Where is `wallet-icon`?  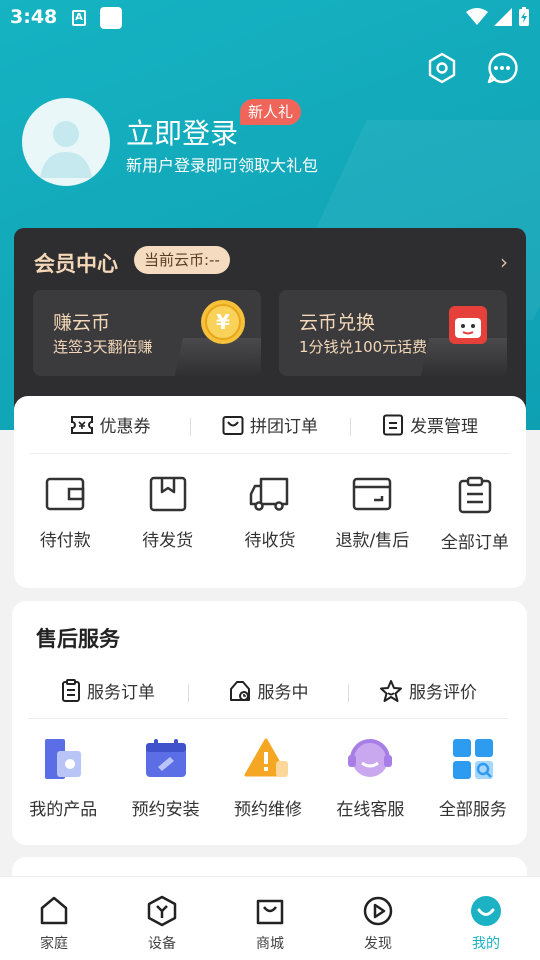
wallet-icon is located at coordinates (65, 494).